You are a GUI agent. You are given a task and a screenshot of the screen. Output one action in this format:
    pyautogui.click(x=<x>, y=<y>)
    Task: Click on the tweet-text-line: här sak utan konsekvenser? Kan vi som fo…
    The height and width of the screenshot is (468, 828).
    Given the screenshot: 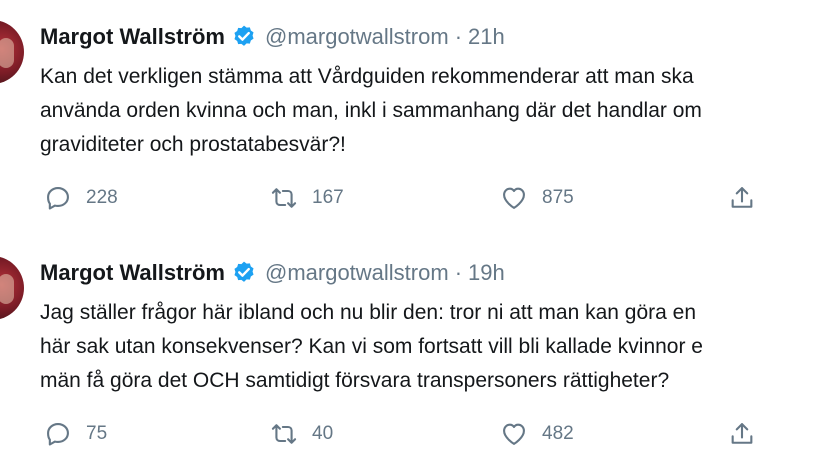 What is the action you would take?
    pyautogui.click(x=371, y=346)
    